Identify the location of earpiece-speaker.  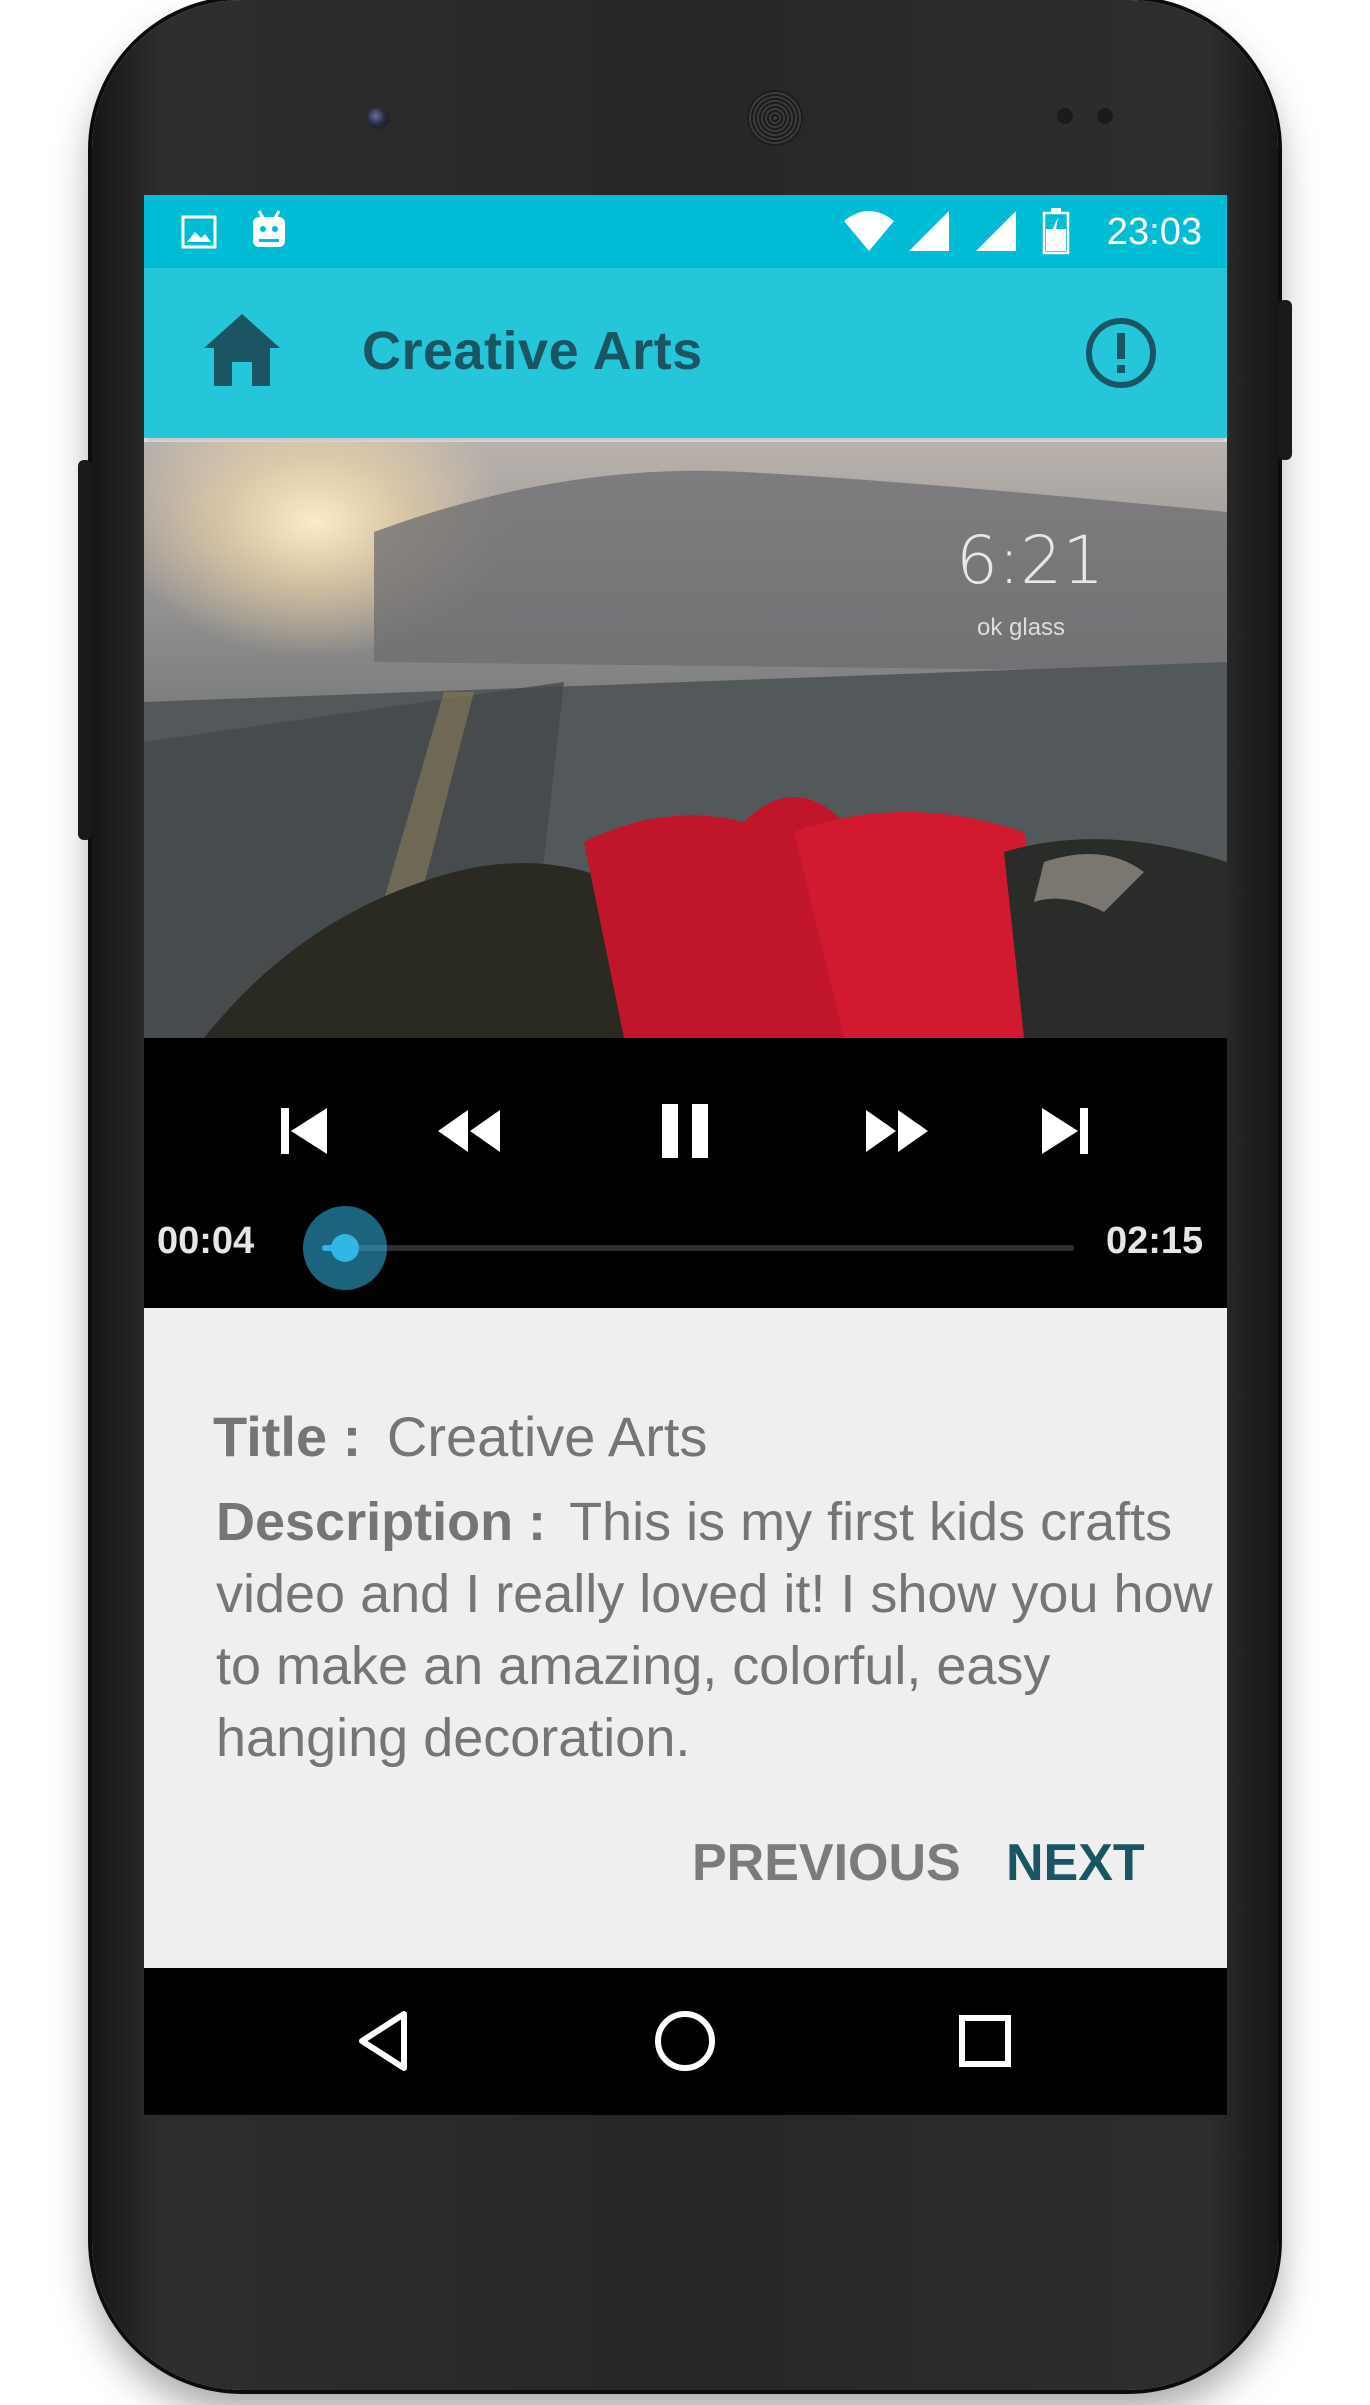
(775, 118).